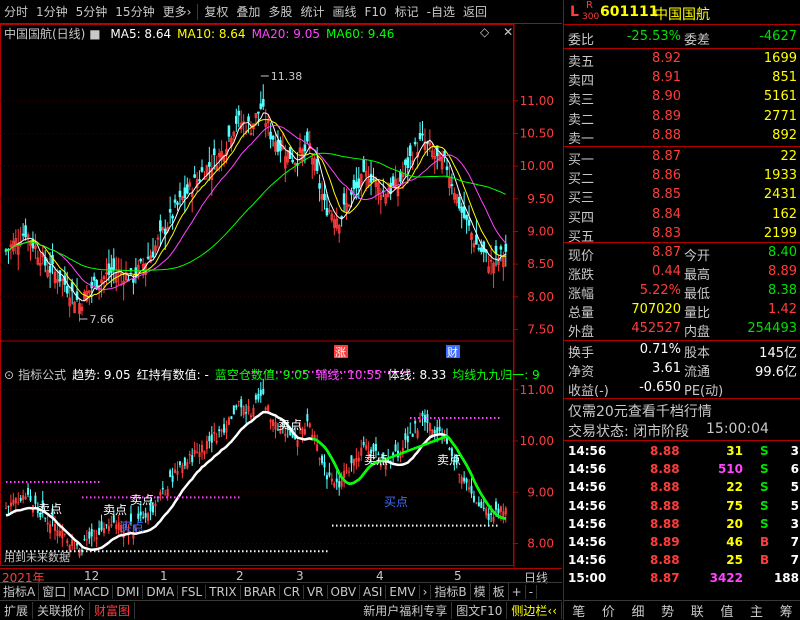 The width and height of the screenshot is (800, 620). Describe the element at coordinates (682, 254) in the screenshot. I see `quote-row: 现价 8.87 今开 8.40` at that location.